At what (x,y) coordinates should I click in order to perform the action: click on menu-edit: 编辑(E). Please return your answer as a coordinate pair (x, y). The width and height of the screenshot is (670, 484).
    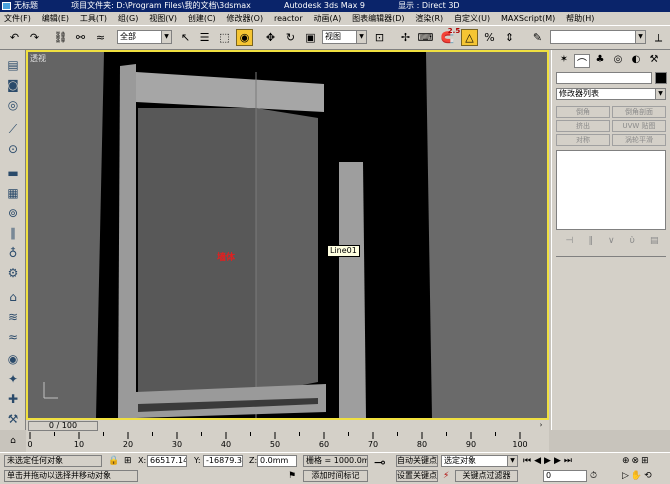
    Looking at the image, I should click on (55, 18).